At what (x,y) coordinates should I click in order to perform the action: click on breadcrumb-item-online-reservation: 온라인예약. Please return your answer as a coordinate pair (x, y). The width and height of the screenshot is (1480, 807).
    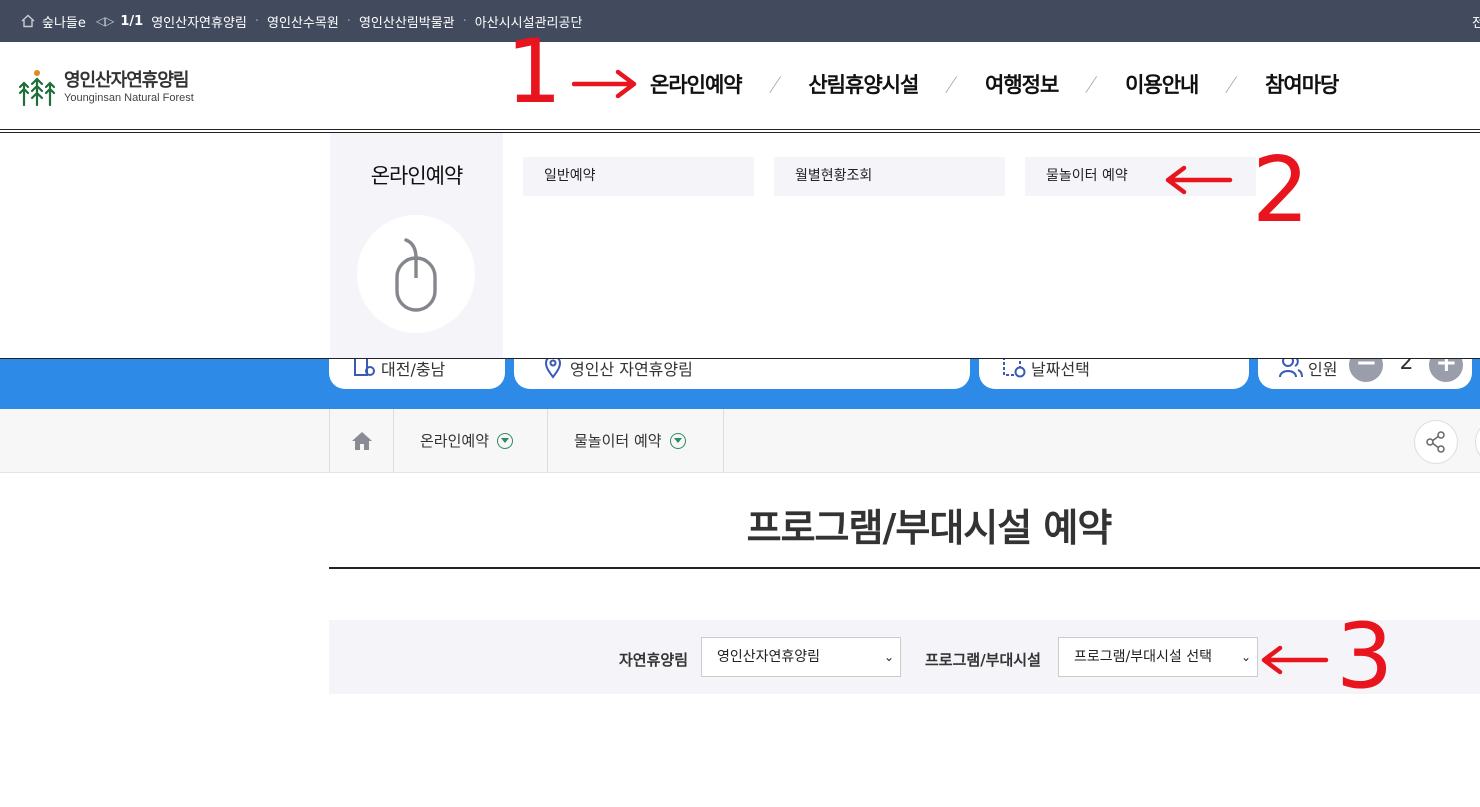
    Looking at the image, I should click on (471, 440).